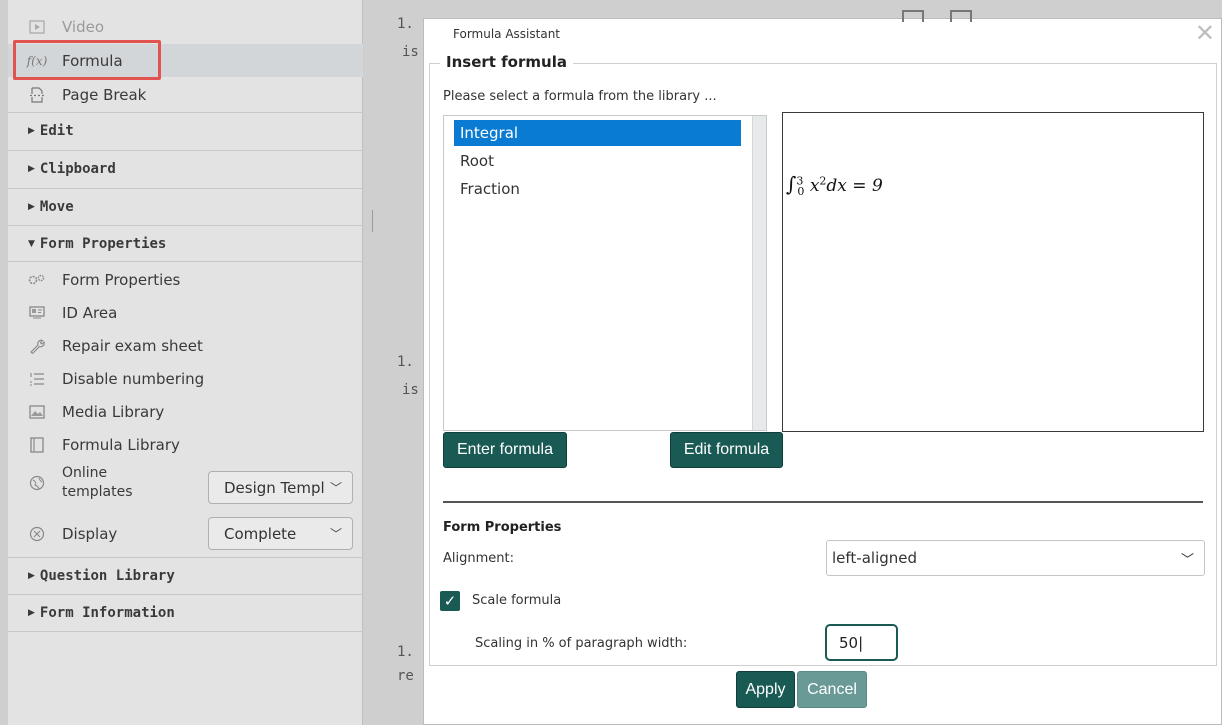 The image size is (1222, 725). What do you see at coordinates (113, 411) in the screenshot?
I see `sidebar-item-label: Media Library` at bounding box center [113, 411].